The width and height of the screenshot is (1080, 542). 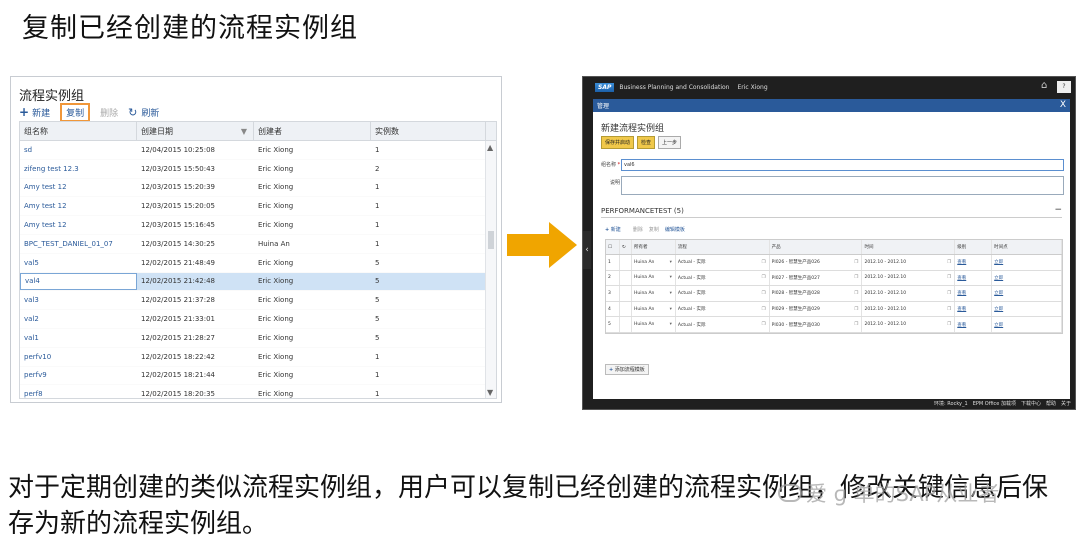 I want to click on status-item: 帮助, so click(x=1051, y=403).